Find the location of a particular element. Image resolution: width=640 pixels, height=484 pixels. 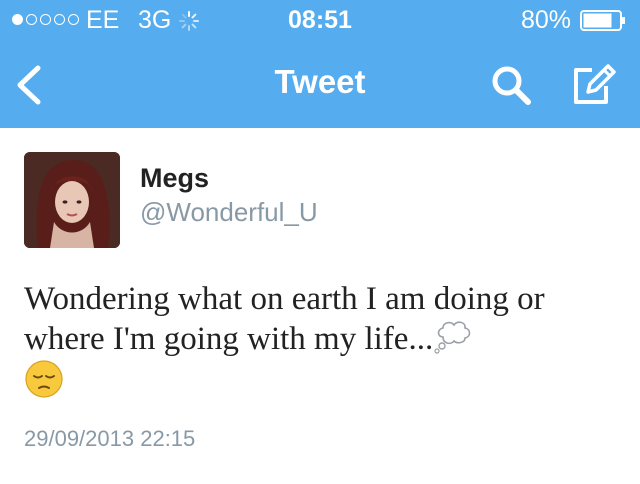

status-bar: EE 3G 08:51 80% is located at coordinates (320, 20).